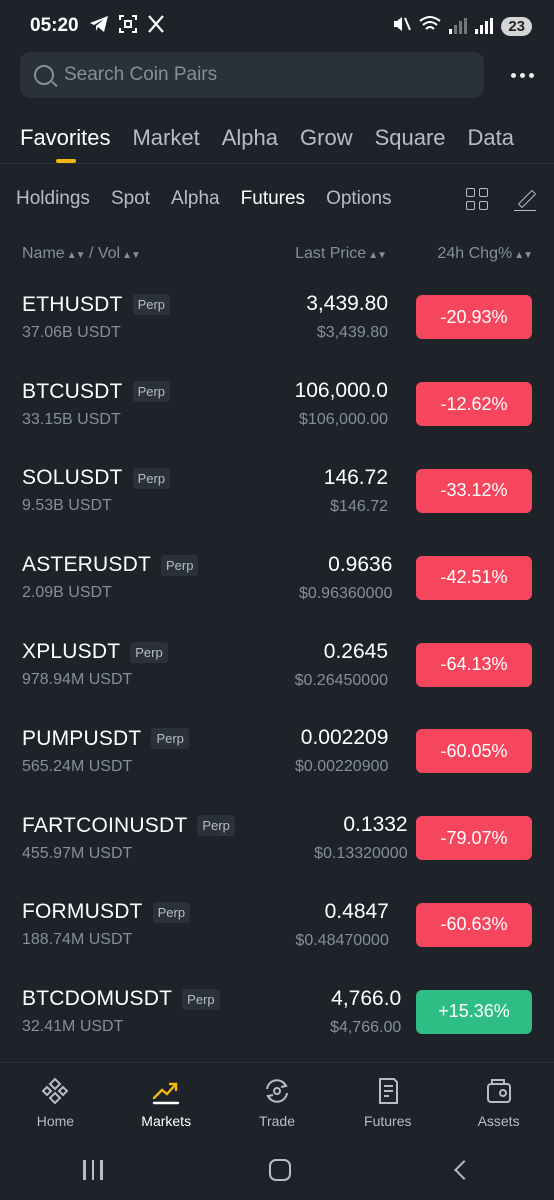 Image resolution: width=554 pixels, height=1200 pixels. Describe the element at coordinates (366, 1027) in the screenshot. I see `fiat-price: $4,766.00` at that location.